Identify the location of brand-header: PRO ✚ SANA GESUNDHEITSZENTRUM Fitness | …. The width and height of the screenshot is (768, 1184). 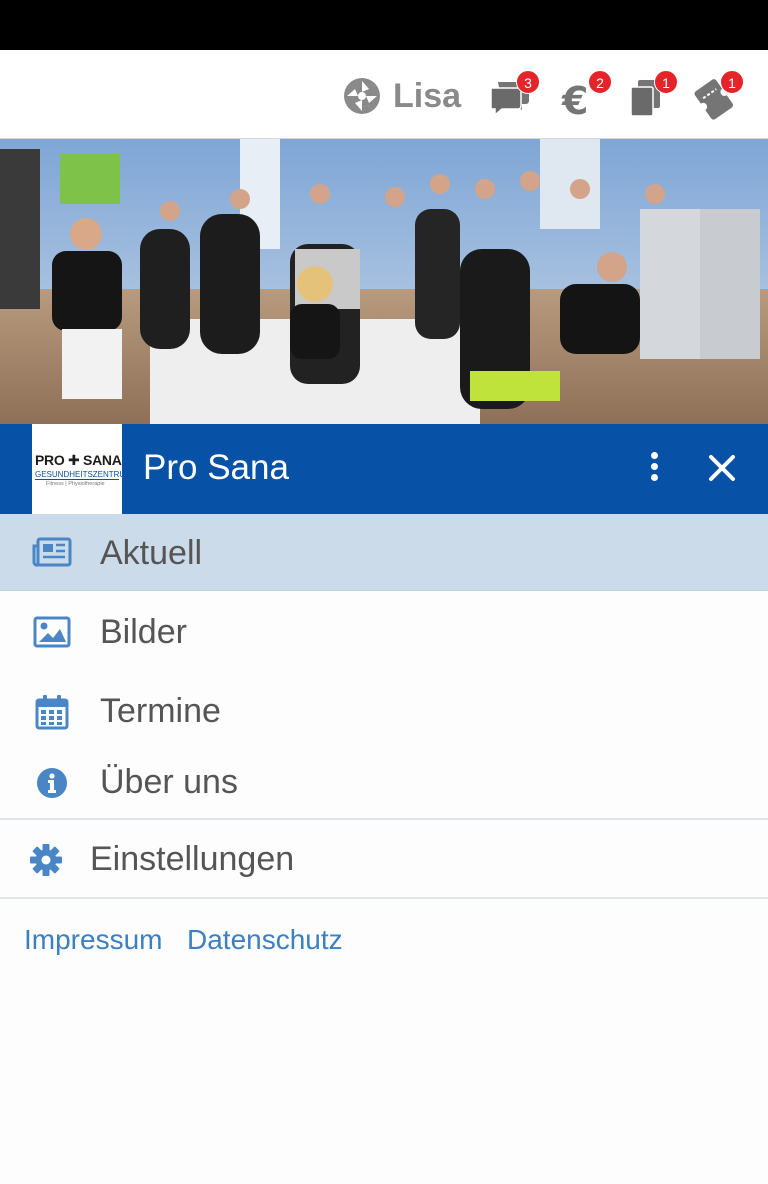
(384, 469).